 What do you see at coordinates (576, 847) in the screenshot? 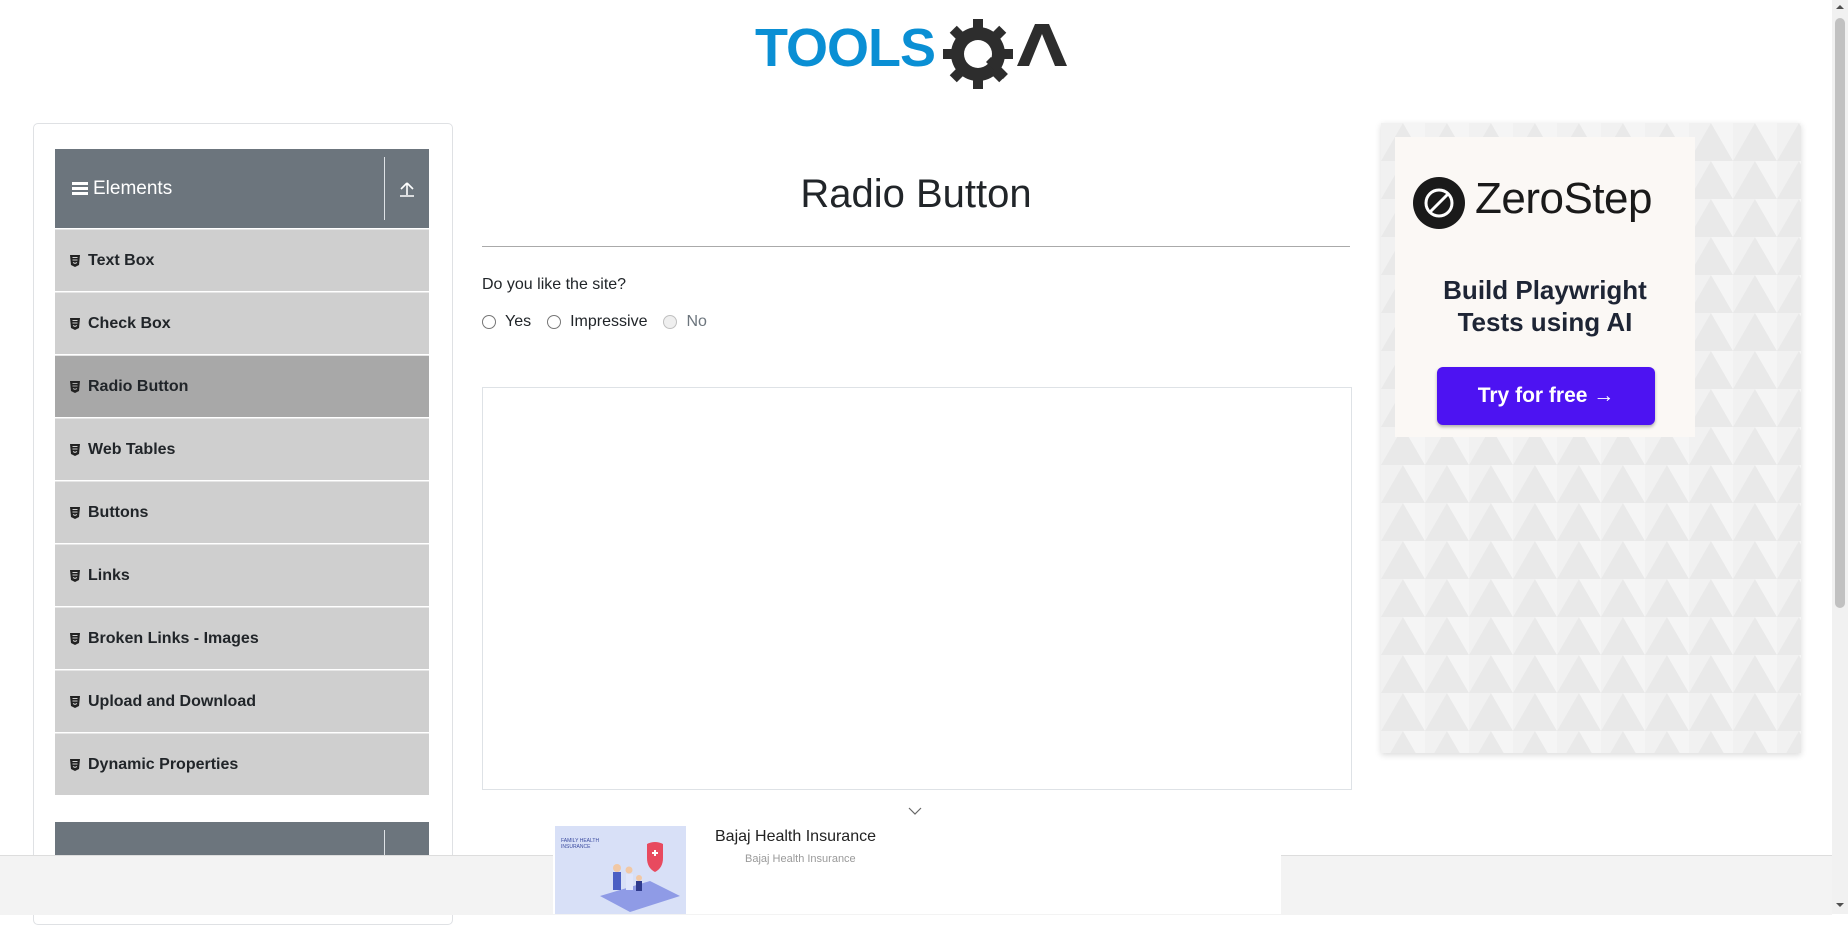
I see `svg-text: INSURANCE` at bounding box center [576, 847].